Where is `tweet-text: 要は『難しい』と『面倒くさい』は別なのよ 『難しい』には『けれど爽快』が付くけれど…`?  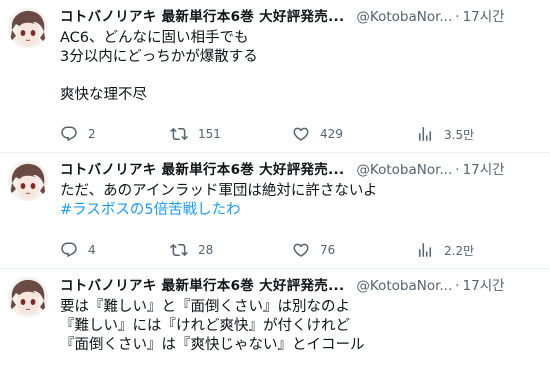 tweet-text: 要は『難しい』と『面倒くさい』は別なのよ 『難しい』には『けれど爽快』が付くけれど… is located at coordinates (300, 326).